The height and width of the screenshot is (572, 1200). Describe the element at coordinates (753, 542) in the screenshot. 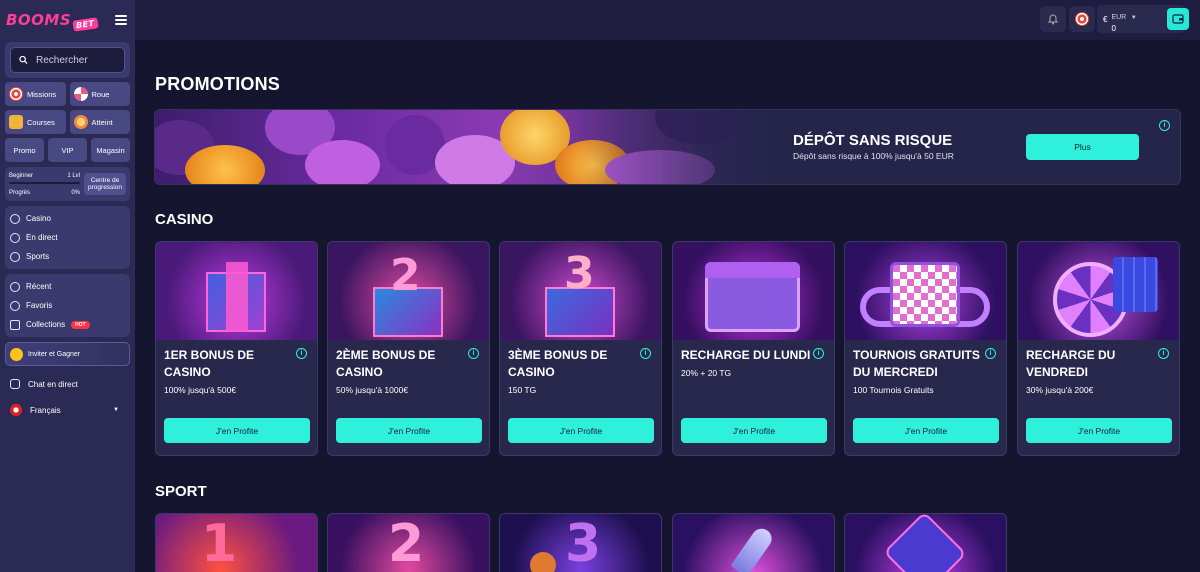

I see `sport-card-rocket-image` at that location.